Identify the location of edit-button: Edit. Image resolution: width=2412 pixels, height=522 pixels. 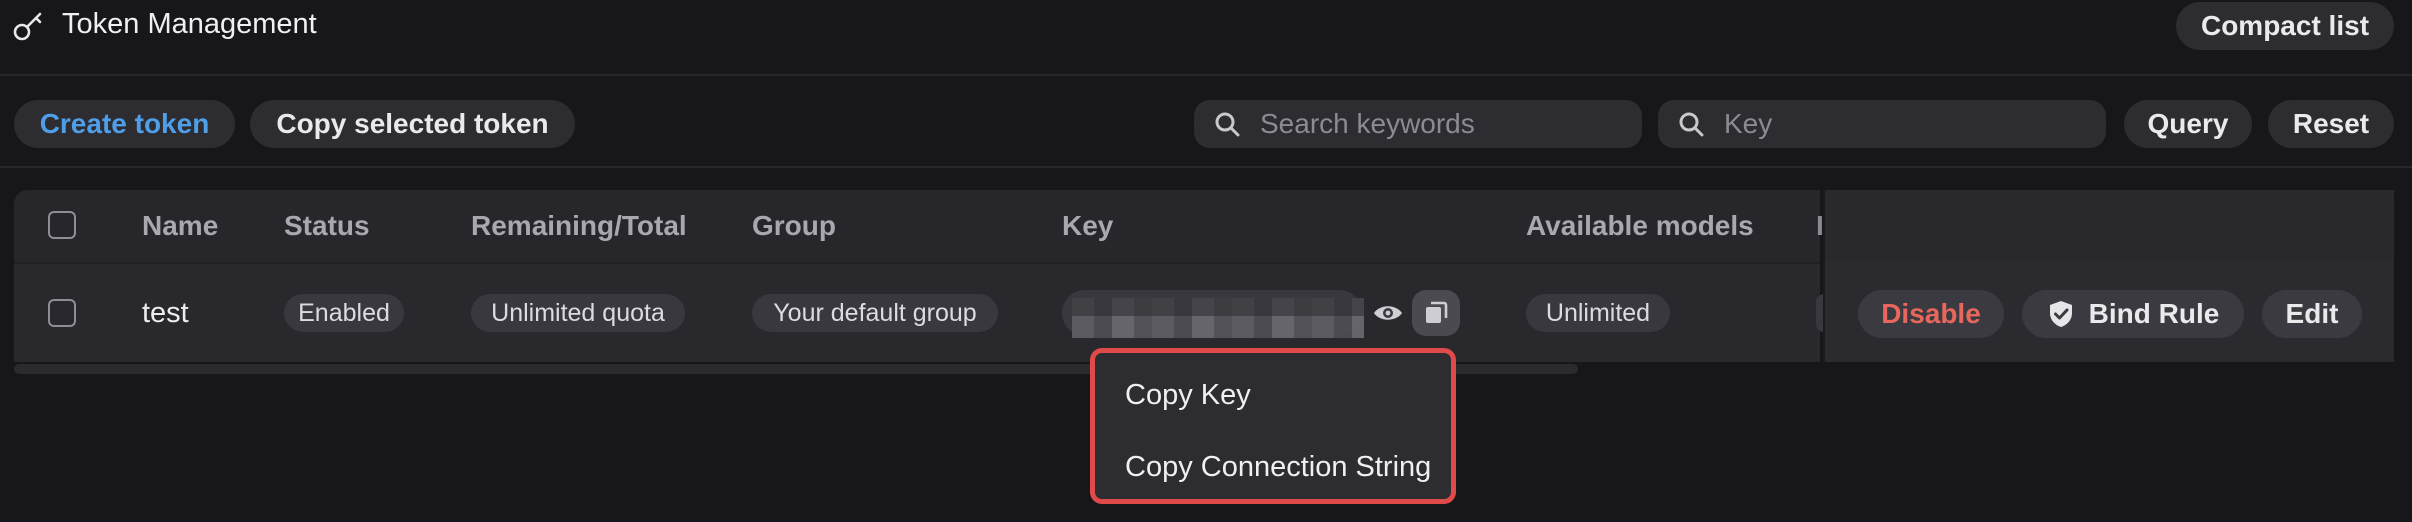
(2312, 314).